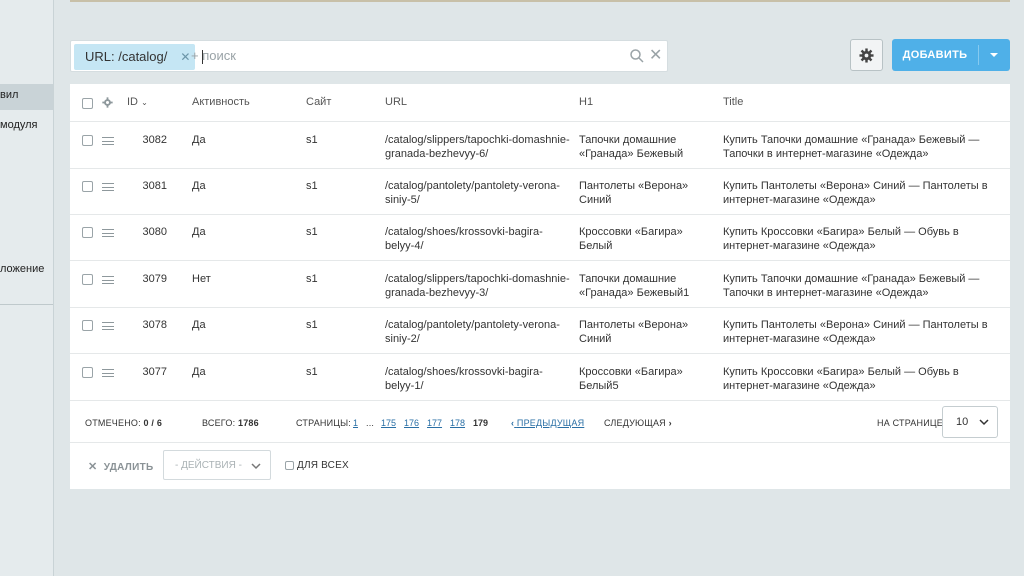  What do you see at coordinates (144, 102) in the screenshot?
I see `sort-chevron-icon: ⌄` at bounding box center [144, 102].